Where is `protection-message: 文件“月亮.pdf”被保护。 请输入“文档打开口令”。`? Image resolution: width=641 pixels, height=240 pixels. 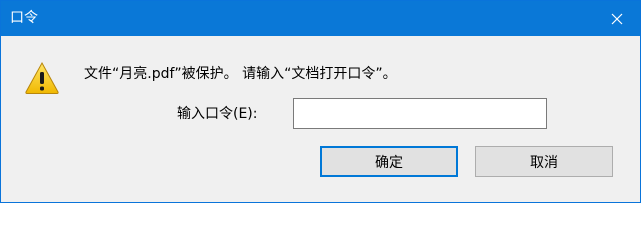 protection-message: 文件“月亮.pdf”被保护。 请输入“文档打开口令”。 is located at coordinates (240, 74).